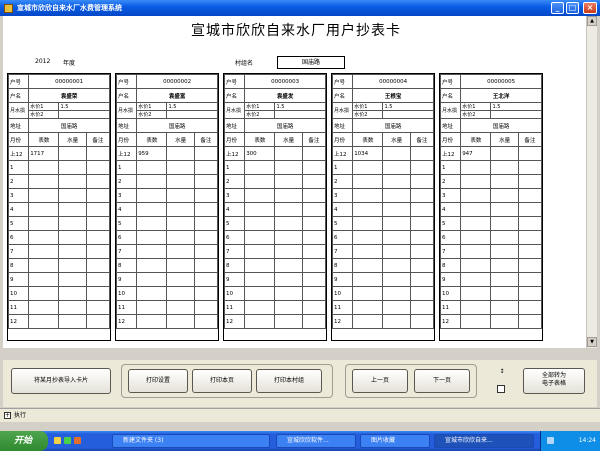 The image size is (600, 451). What do you see at coordinates (69, 81) in the screenshot?
I see `account-value: 00000001` at bounding box center [69, 81].